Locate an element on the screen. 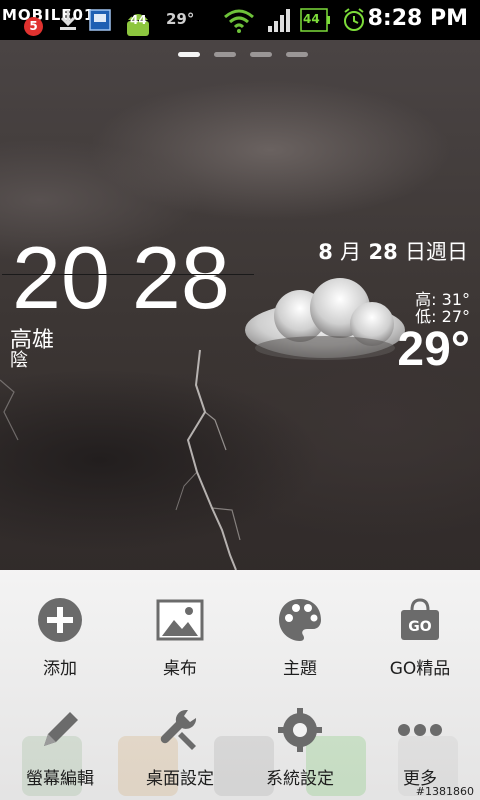  more-icon is located at coordinates (420, 730).